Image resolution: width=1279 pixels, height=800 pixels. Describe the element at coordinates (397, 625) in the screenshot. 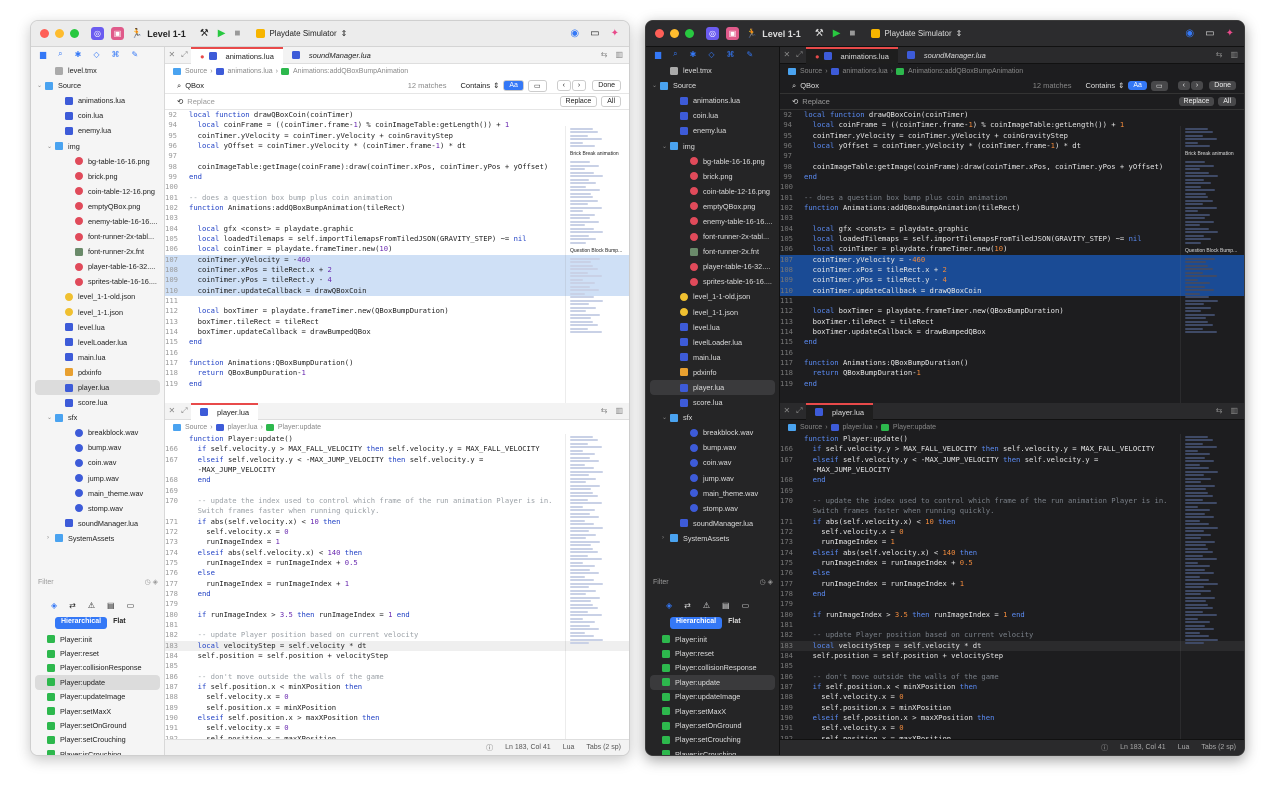

I see `code-line: 181` at that location.